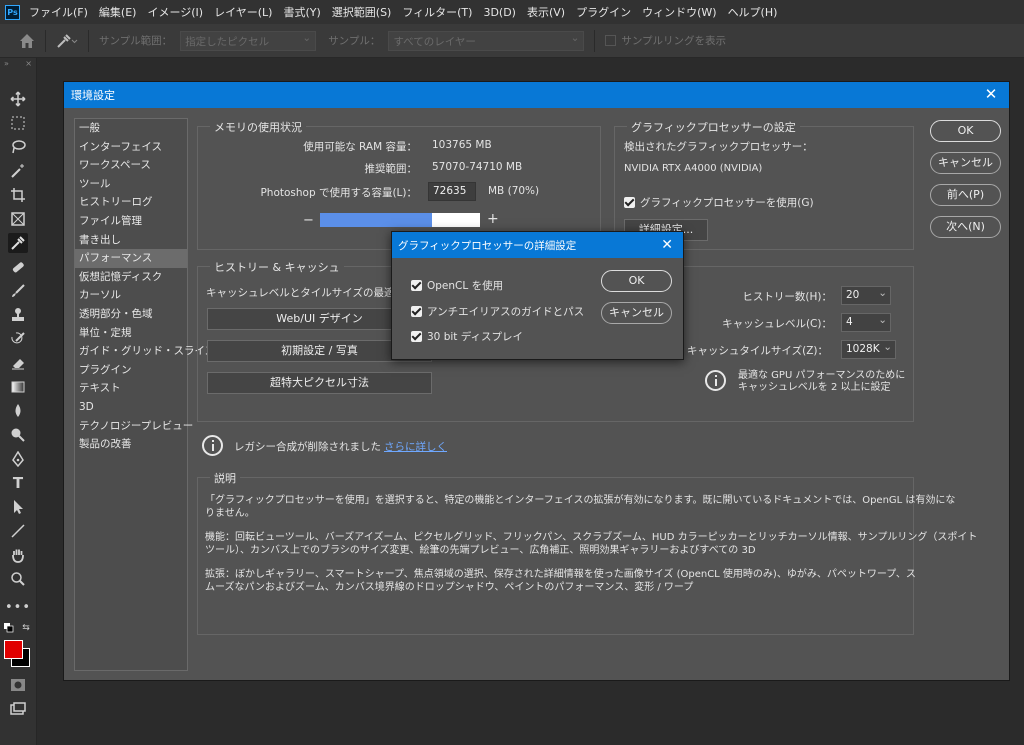 The height and width of the screenshot is (745, 1024). I want to click on gradient-tool-icon, so click(18, 387).